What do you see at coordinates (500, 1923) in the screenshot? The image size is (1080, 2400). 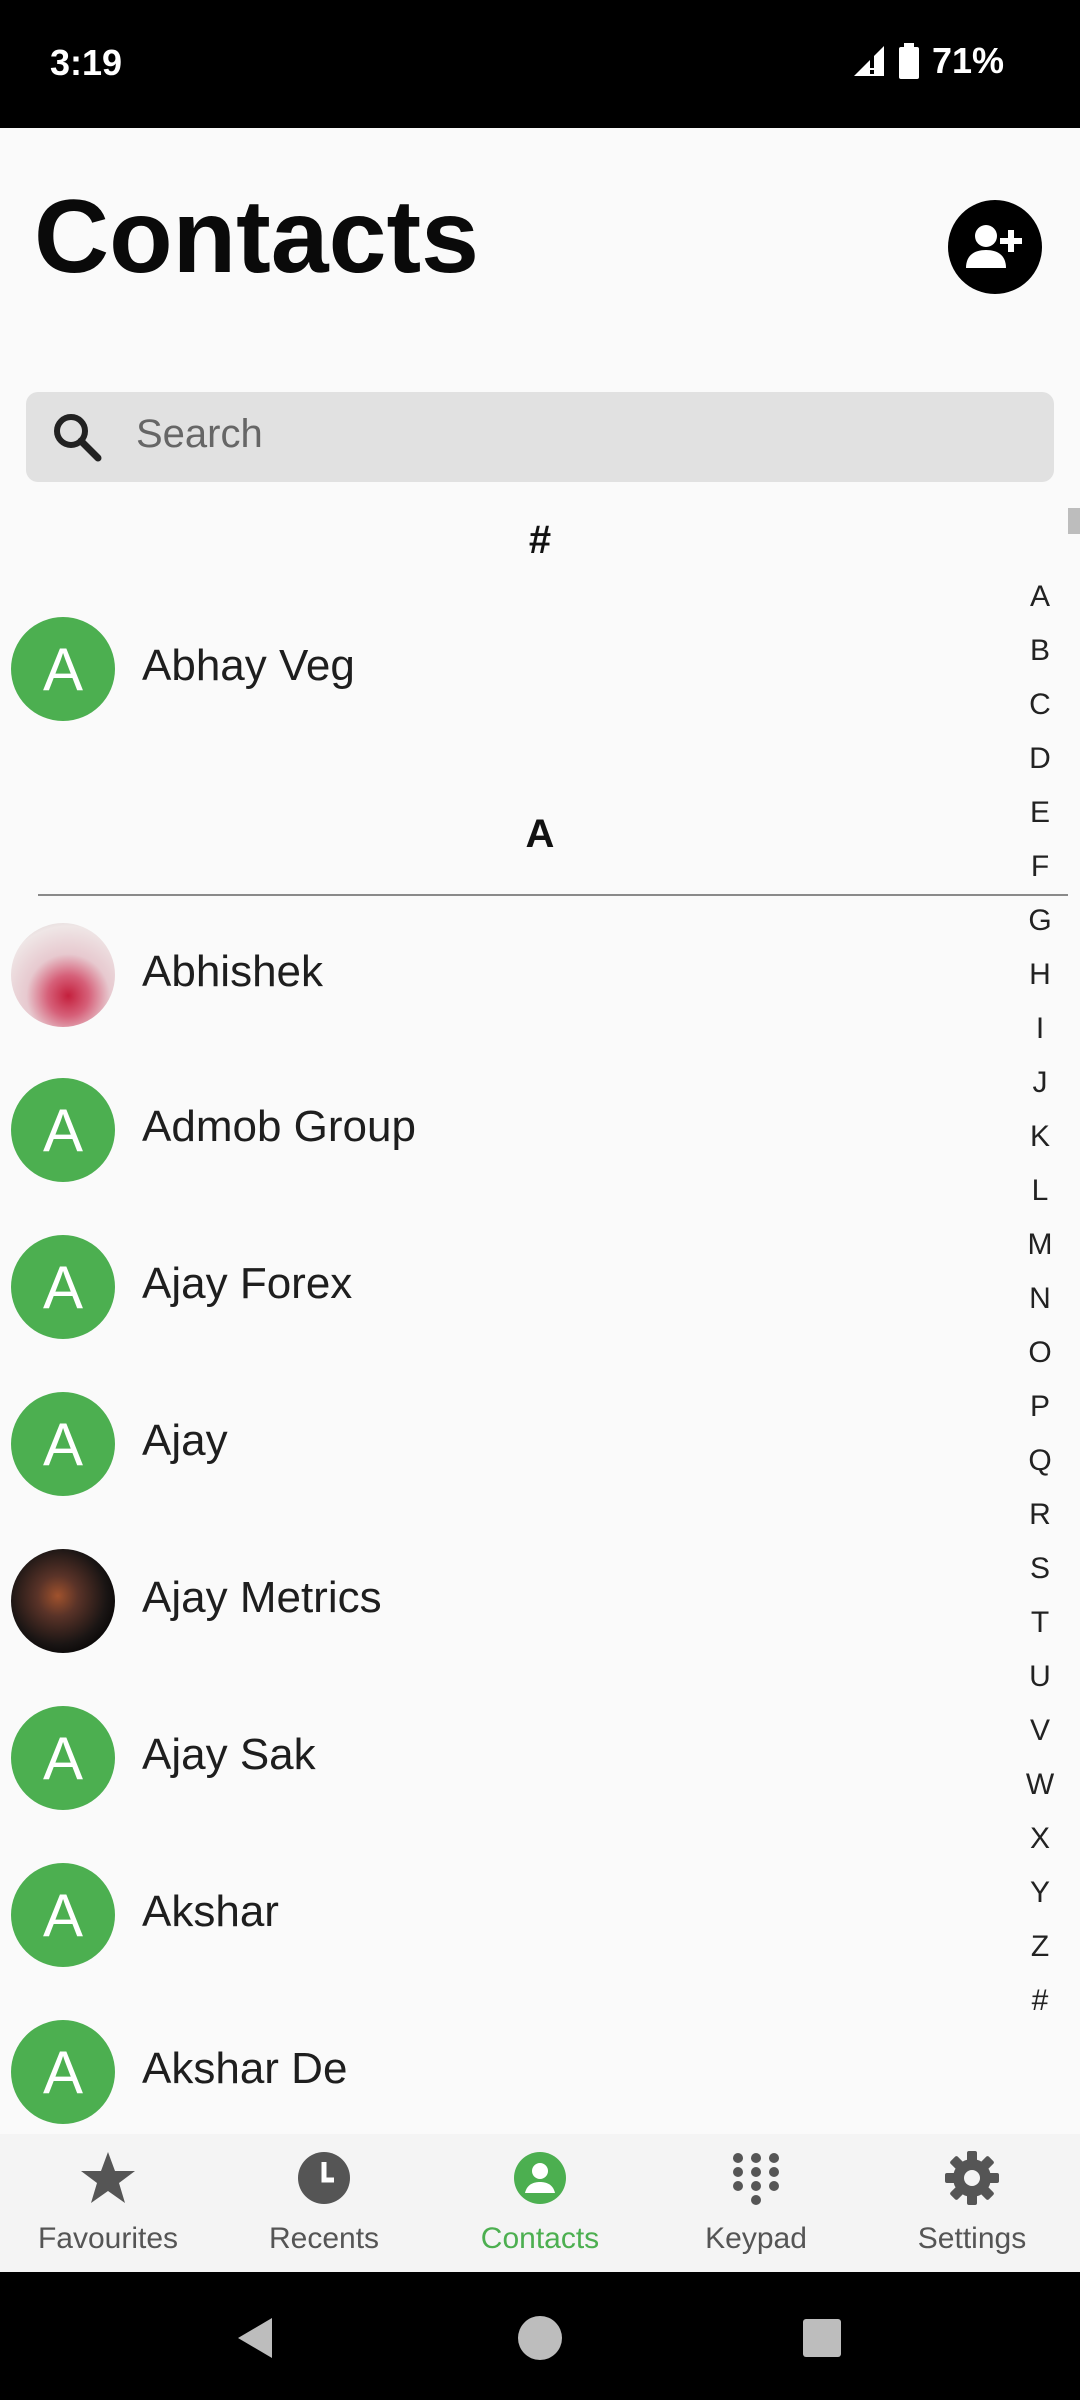 I see `contact-row: A Akshar` at bounding box center [500, 1923].